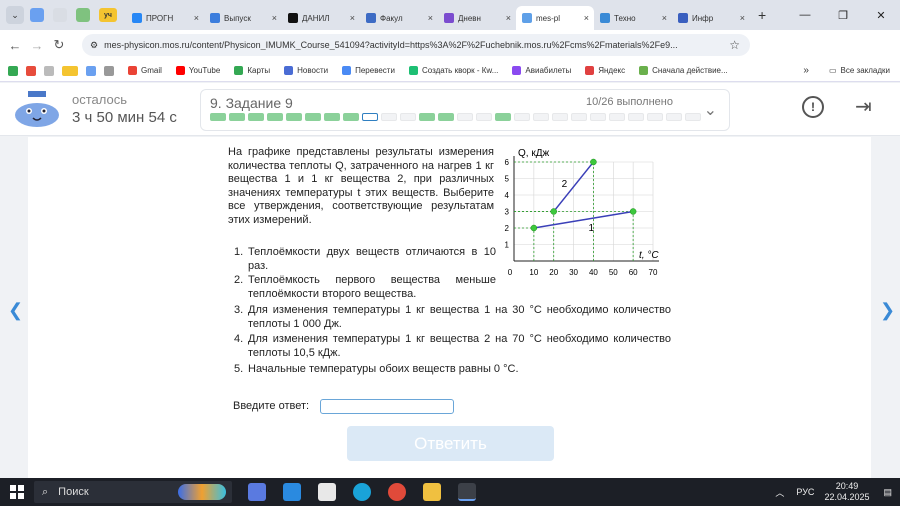  Describe the element at coordinates (375, 70) in the screenshot. I see `bookmark-label: Перевести` at that location.